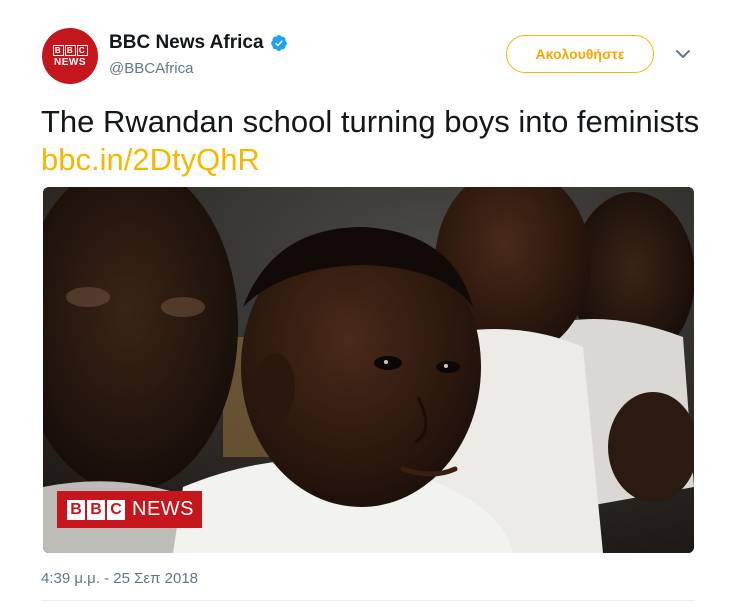 This screenshot has width=735, height=608. What do you see at coordinates (119, 578) in the screenshot?
I see `tweet-timestamp: 4:39 μ.μ. - 25 Σεπ 2018` at bounding box center [119, 578].